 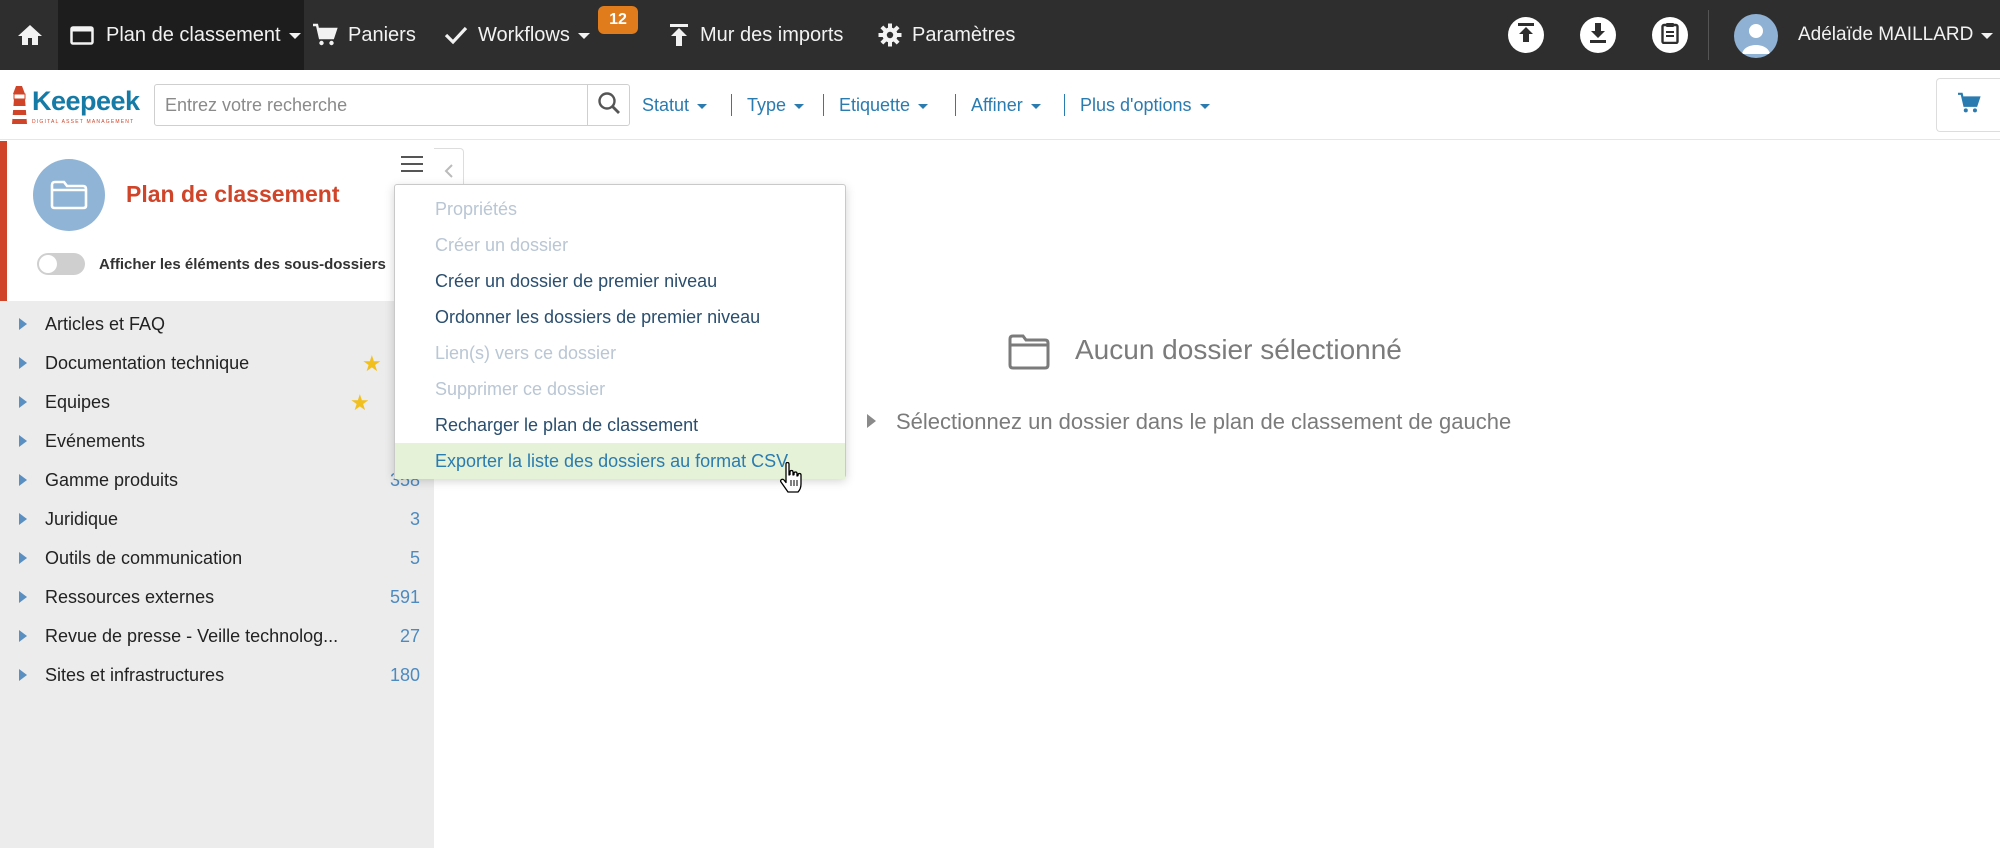 I want to click on subfolder-elements-toggle-label: Afficher les éléments des sous-dossiers, so click(x=242, y=264).